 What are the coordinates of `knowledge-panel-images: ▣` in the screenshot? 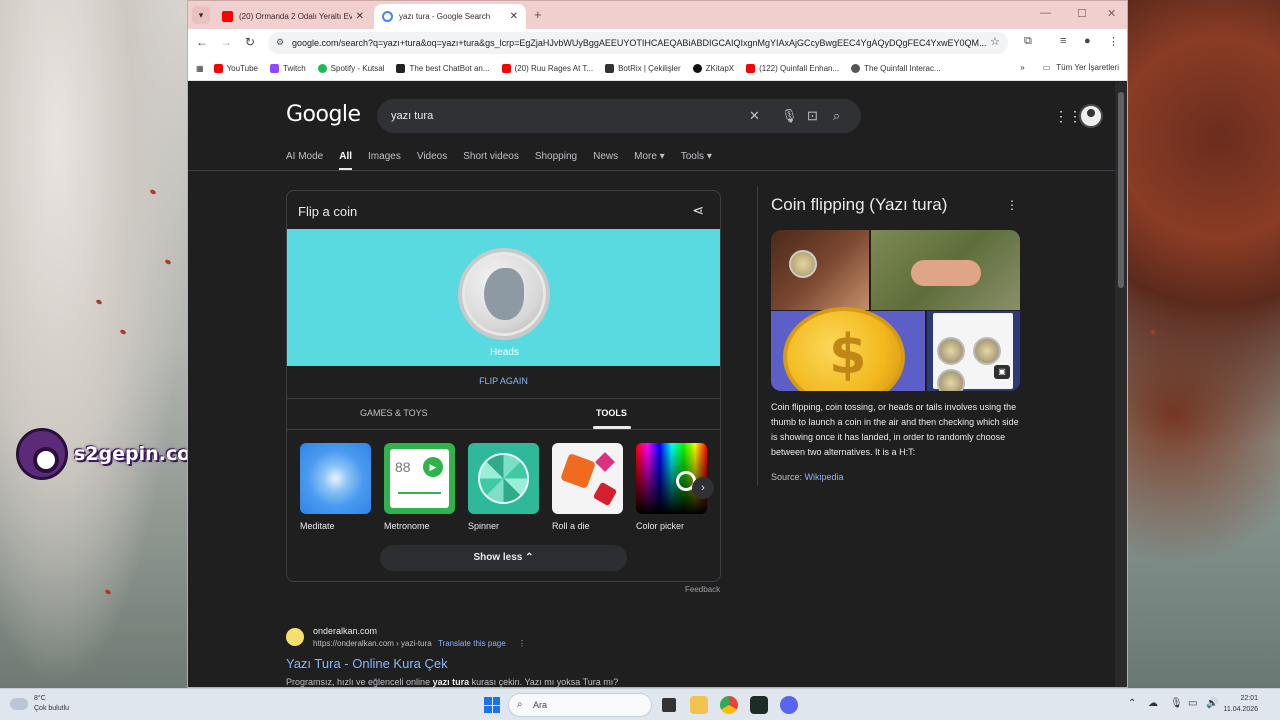 It's located at (895, 310).